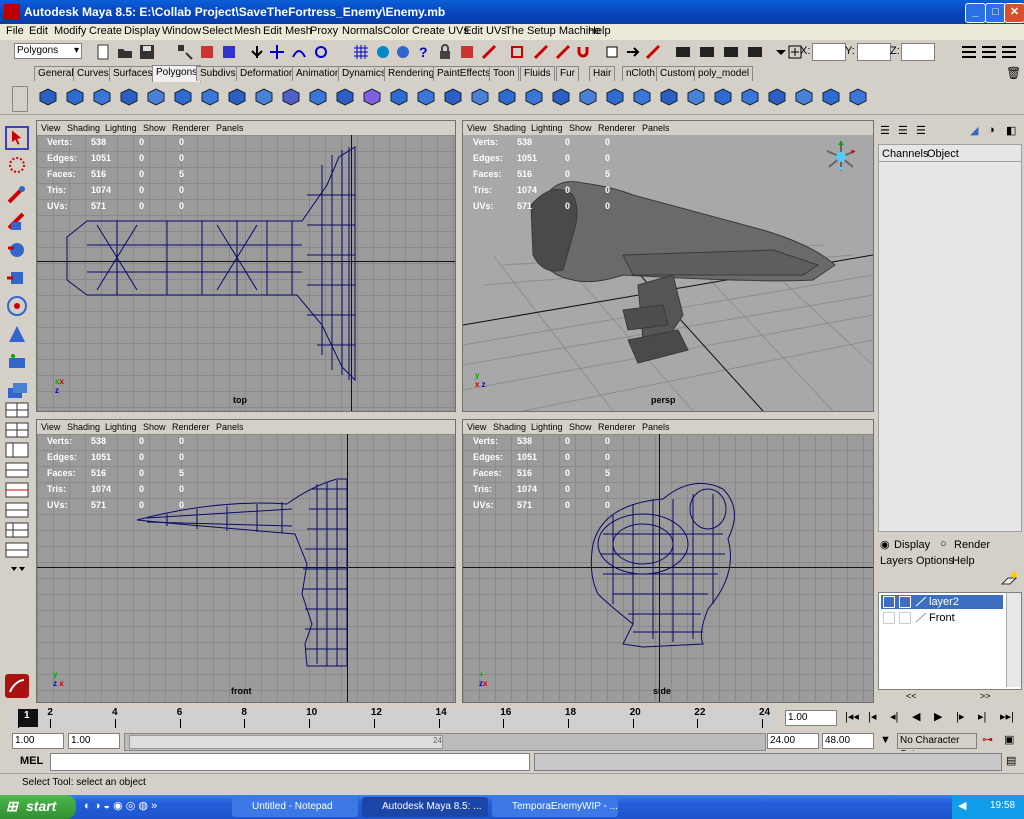  Describe the element at coordinates (257, 52) in the screenshot. I see `mask-icon` at that location.